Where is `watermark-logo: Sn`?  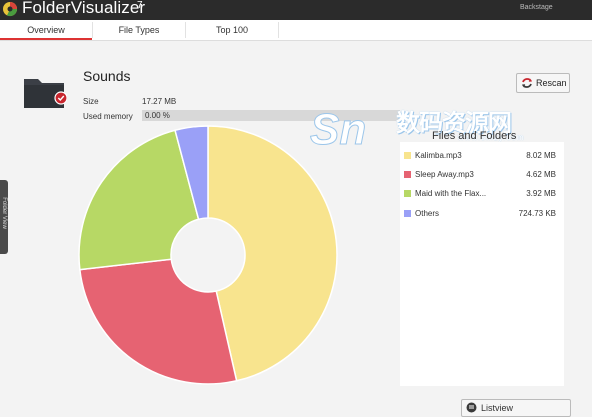 watermark-logo: Sn is located at coordinates (338, 130).